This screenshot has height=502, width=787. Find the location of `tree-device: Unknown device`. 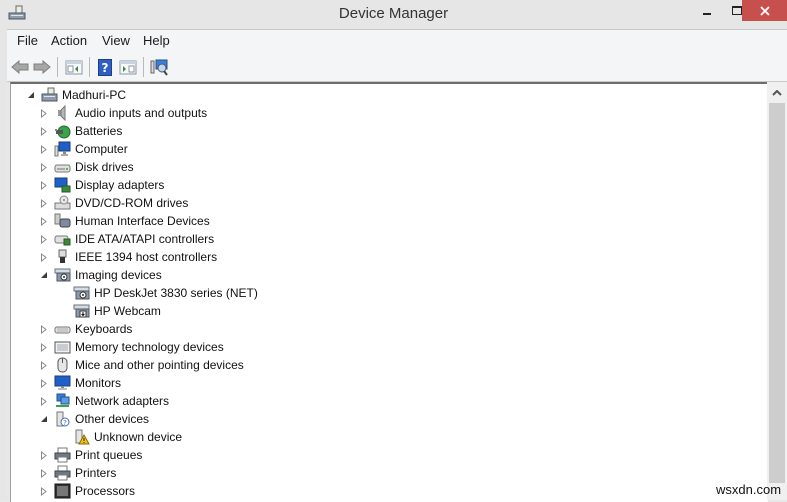

tree-device: Unknown device is located at coordinates (127, 437).